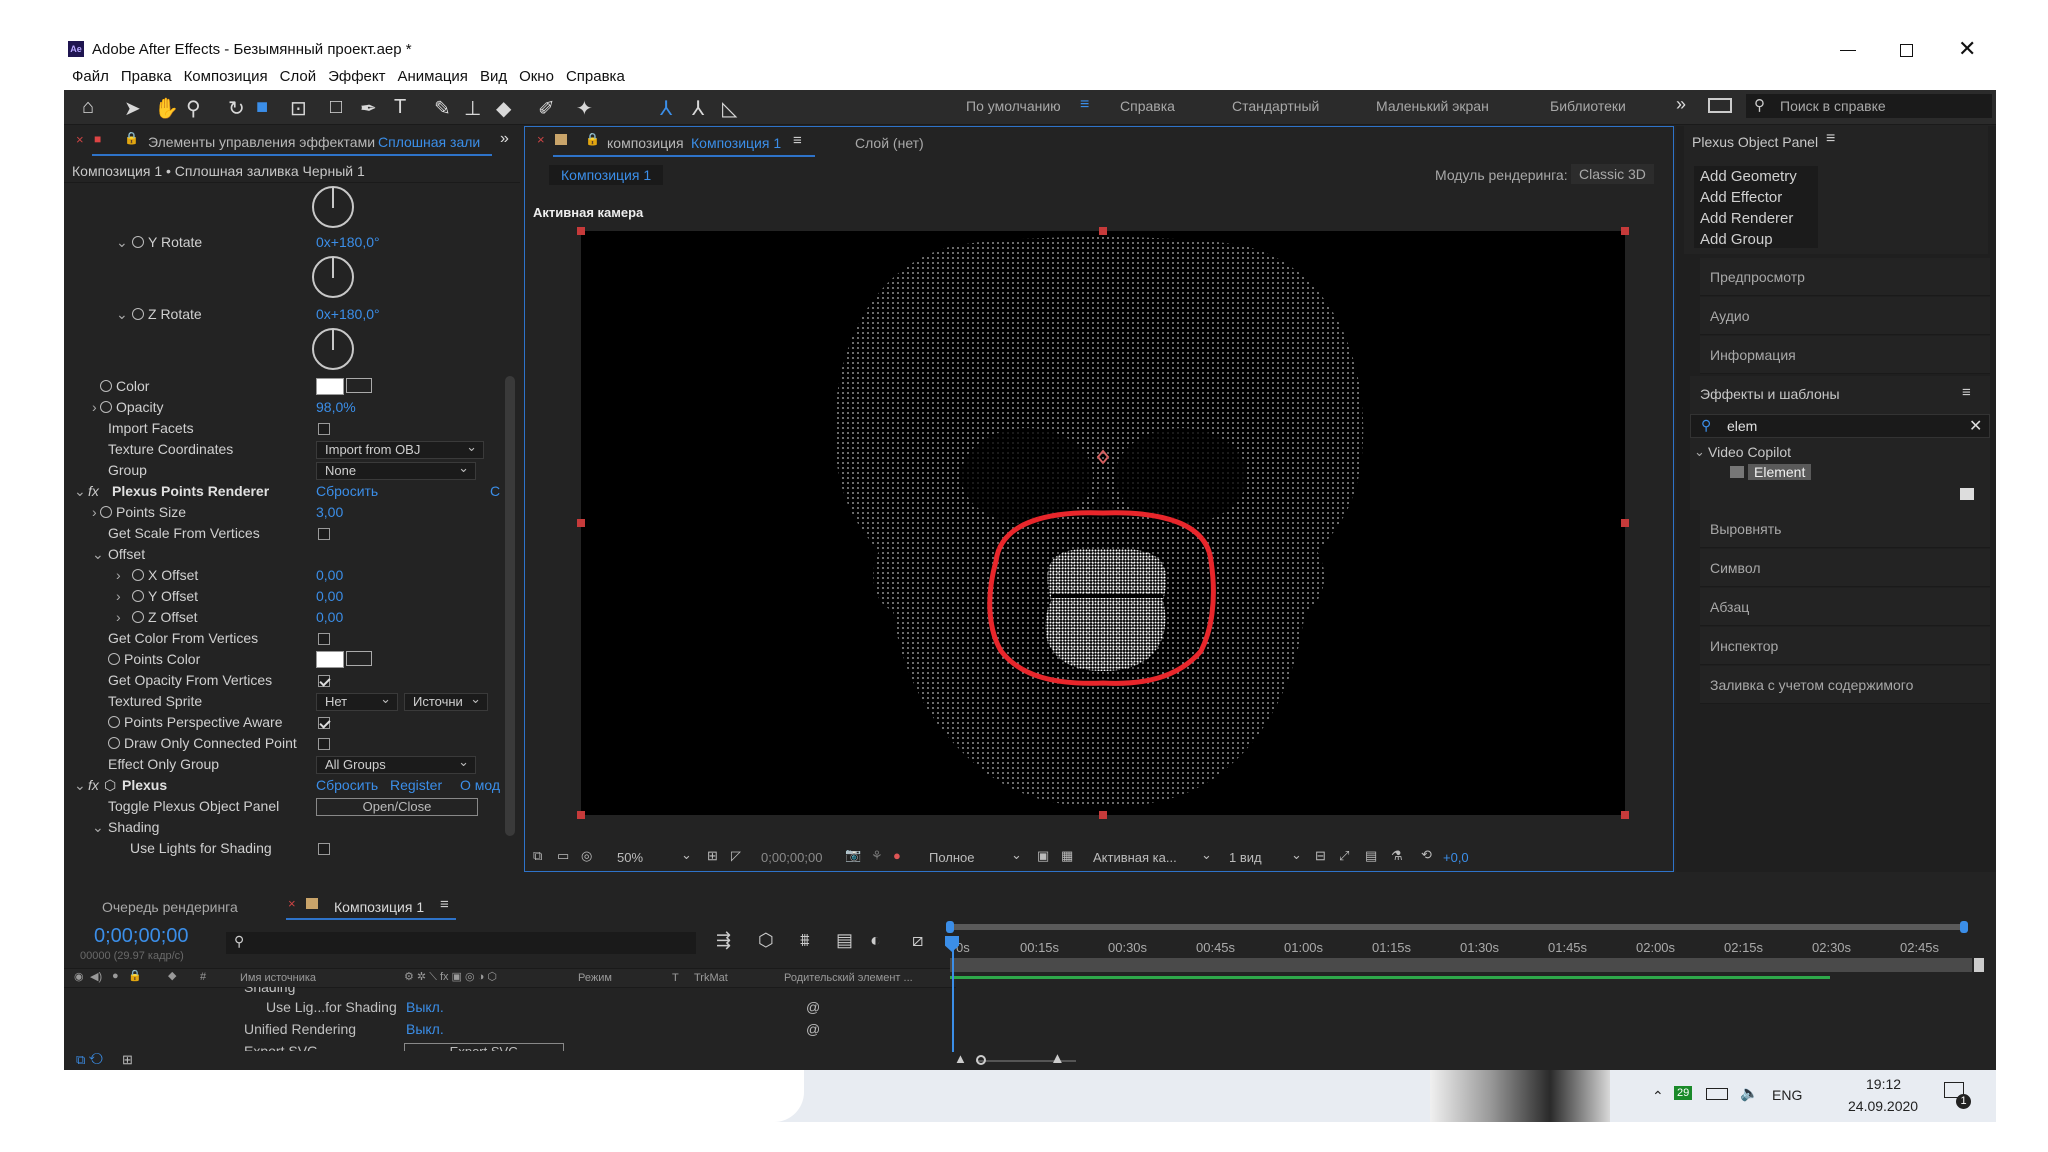 This screenshot has width=2048, height=1152. I want to click on minimize-icon, so click(1848, 50).